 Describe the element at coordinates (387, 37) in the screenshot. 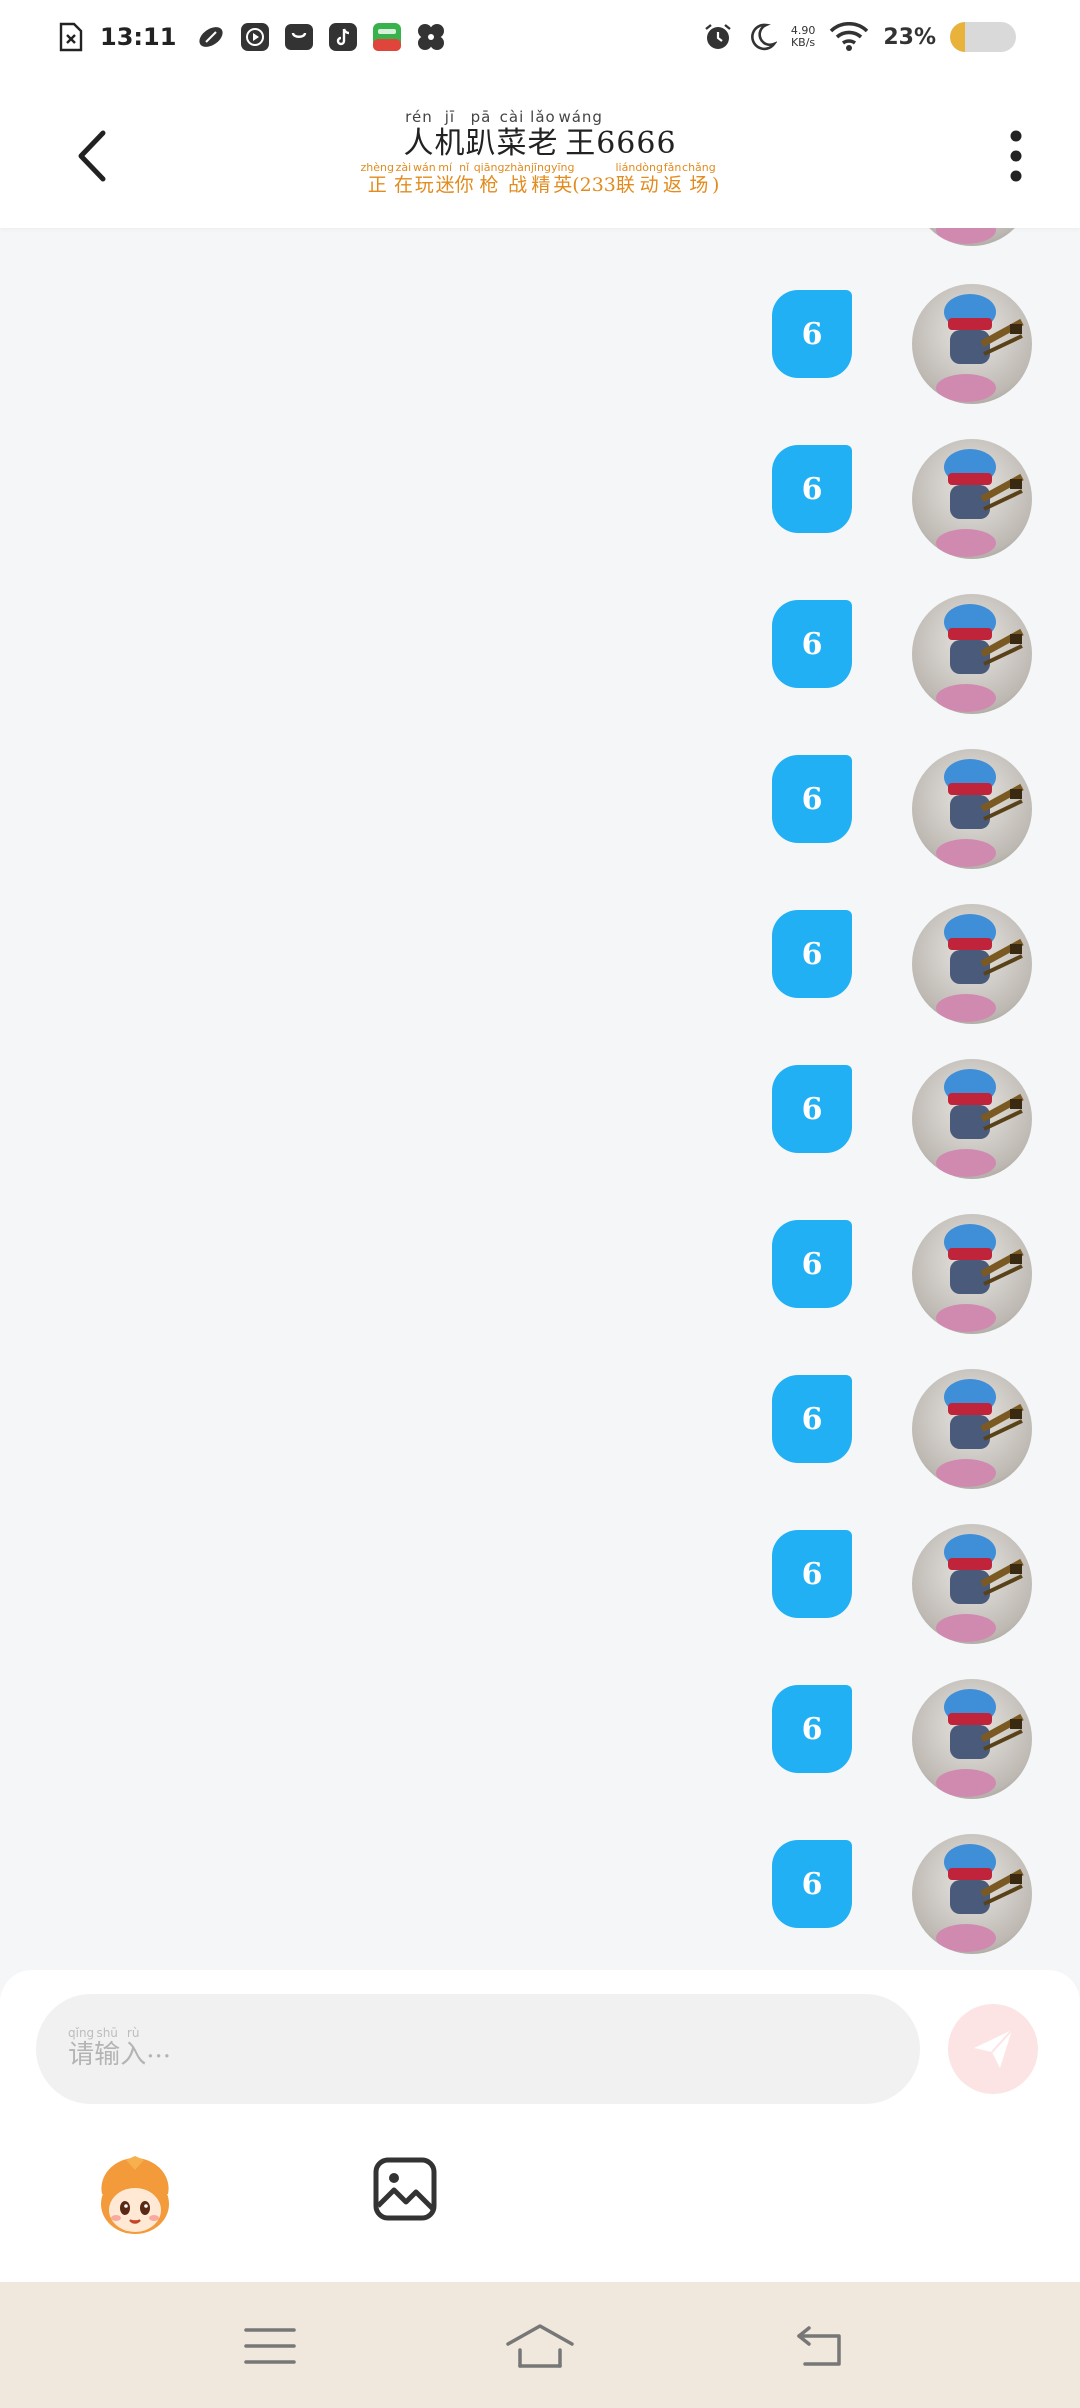

I see `app-store-icon` at that location.